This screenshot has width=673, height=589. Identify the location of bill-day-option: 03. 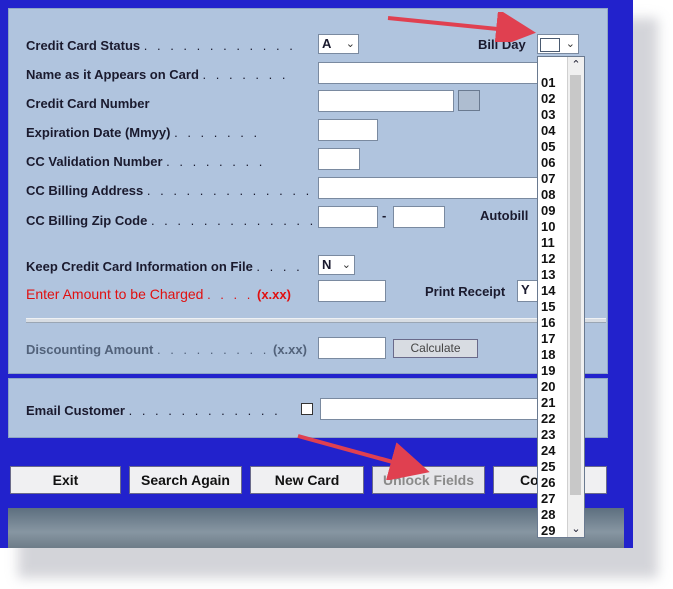
(554, 115).